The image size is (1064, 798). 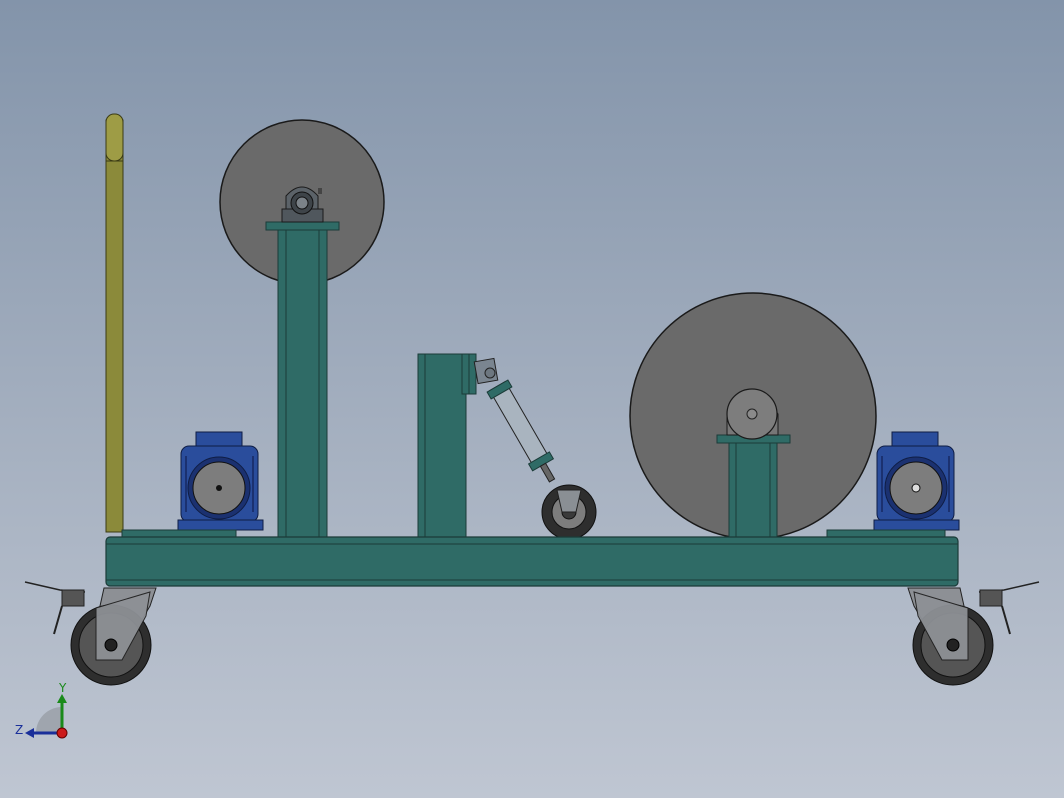 What do you see at coordinates (514, 420) in the screenshot?
I see `pneumatic-cylinder` at bounding box center [514, 420].